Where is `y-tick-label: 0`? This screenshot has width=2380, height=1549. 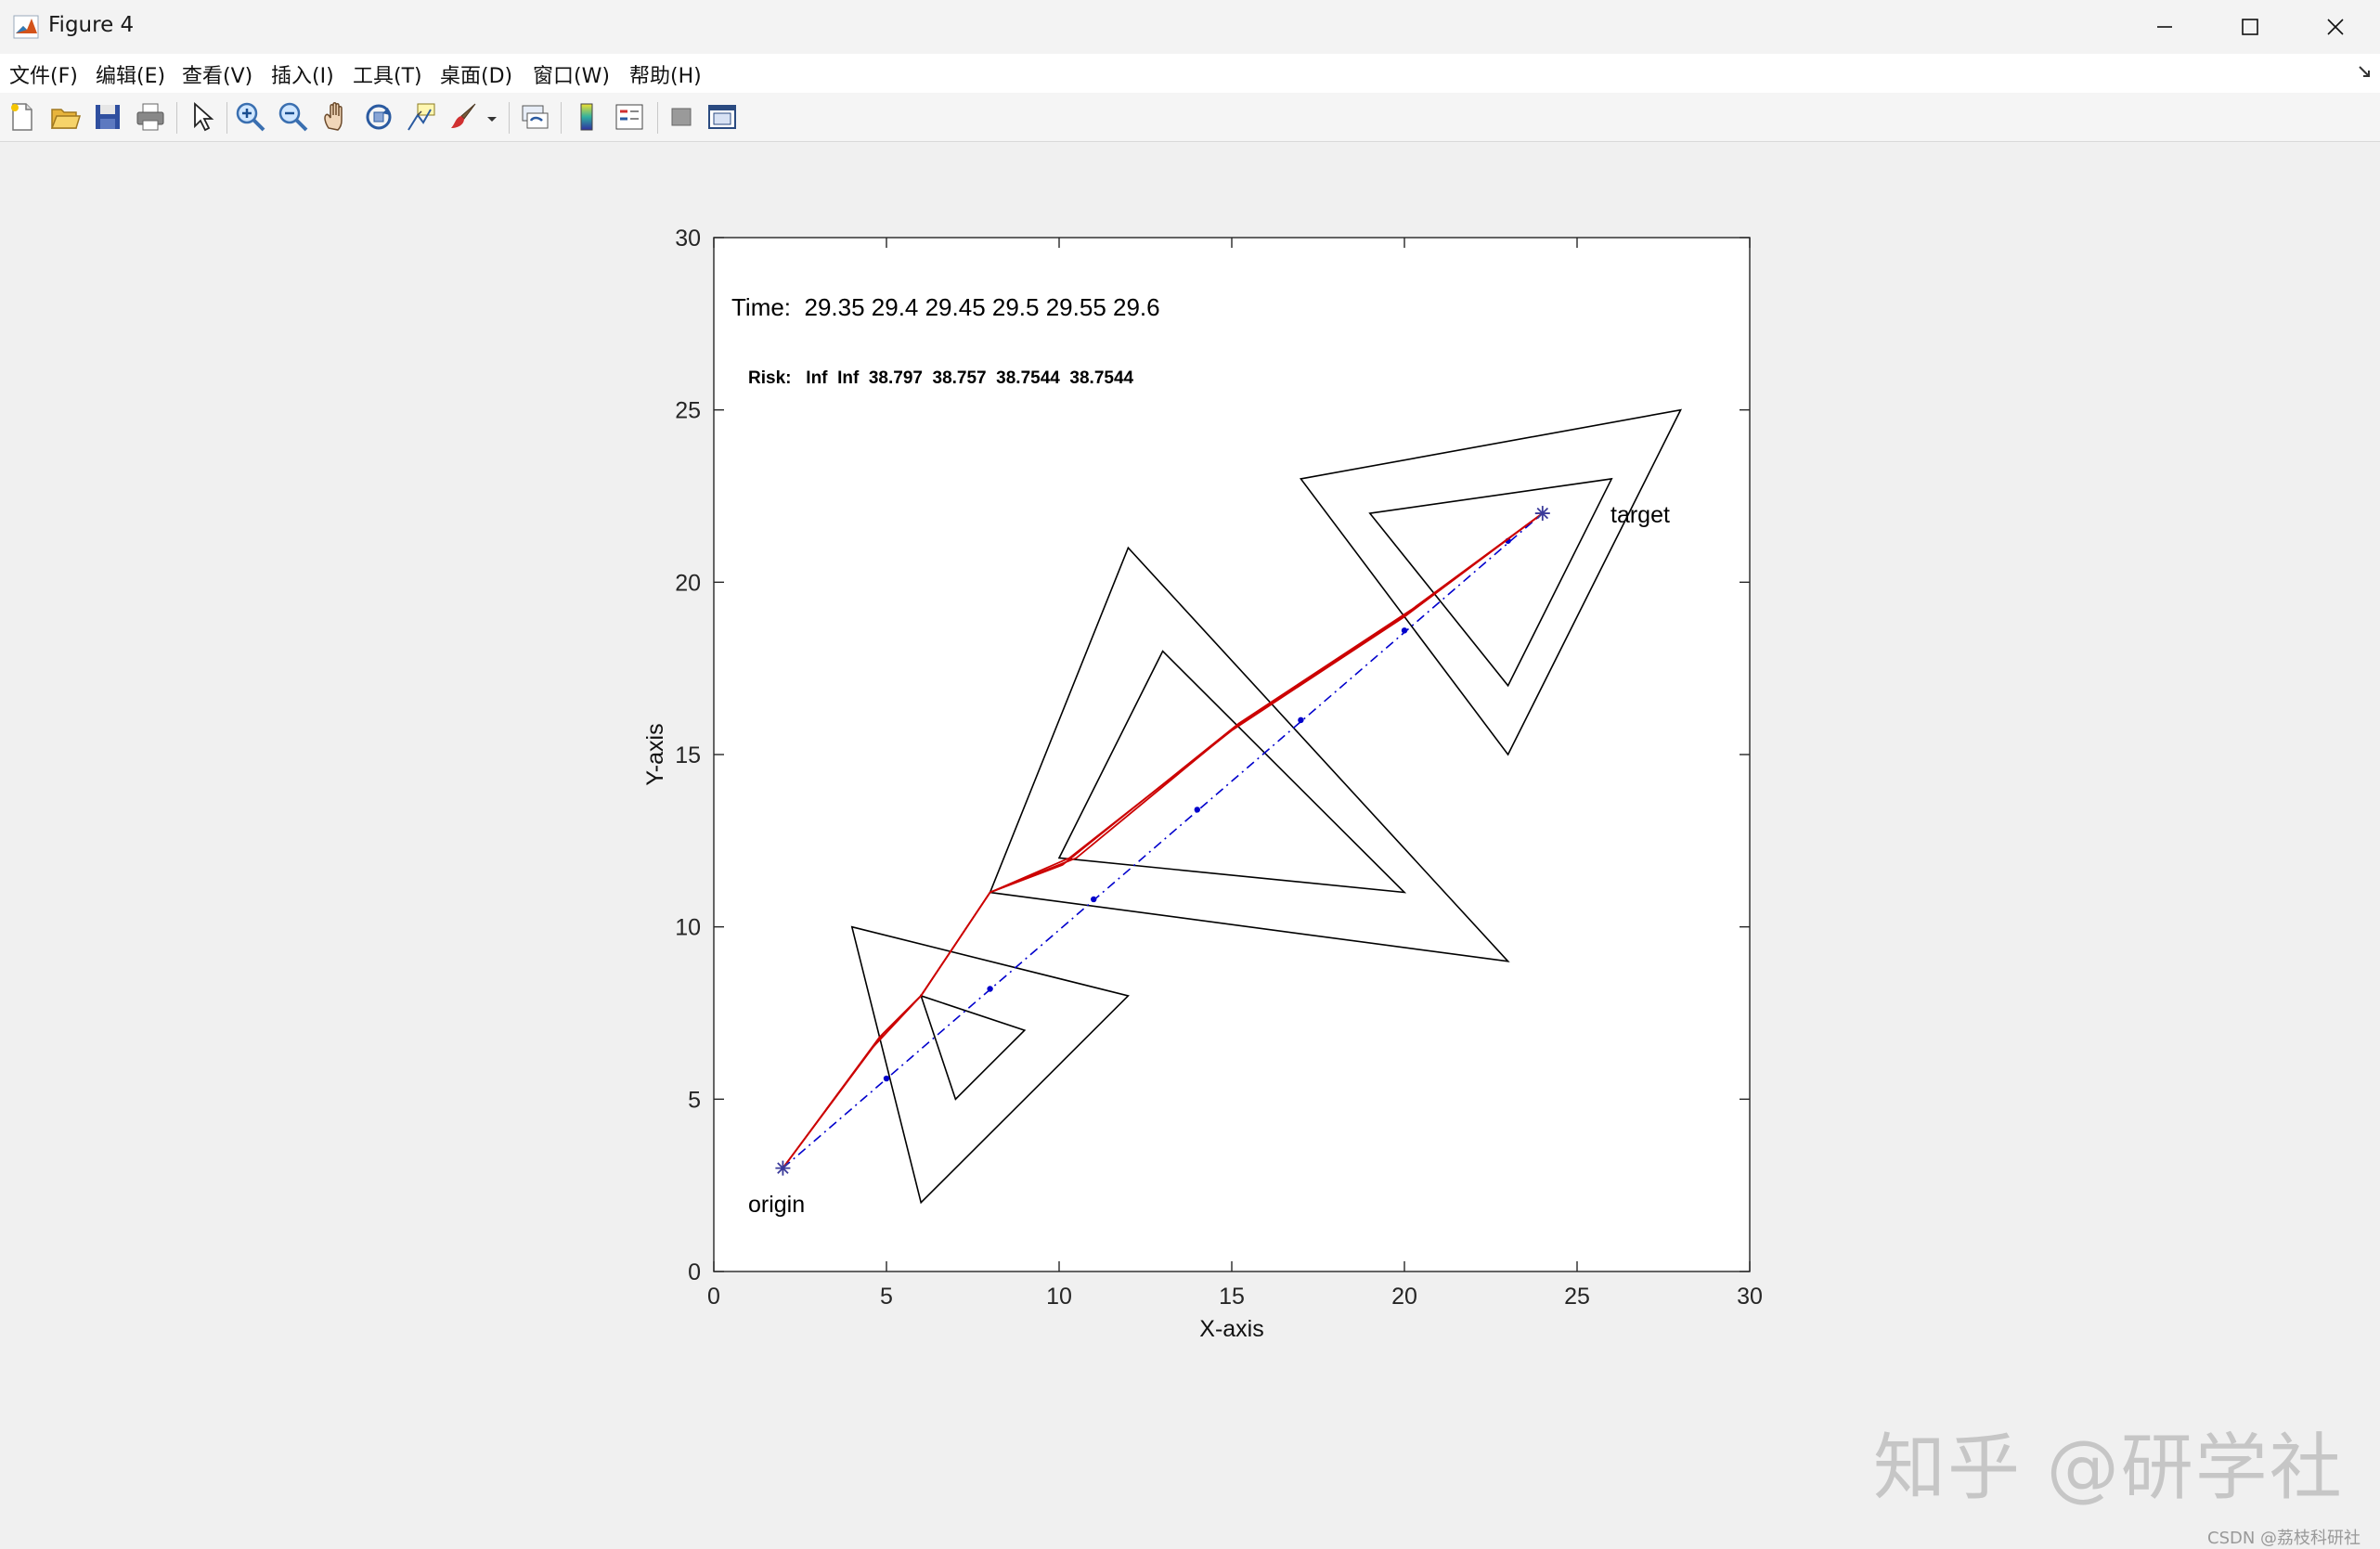
y-tick-label: 0 is located at coordinates (694, 1272).